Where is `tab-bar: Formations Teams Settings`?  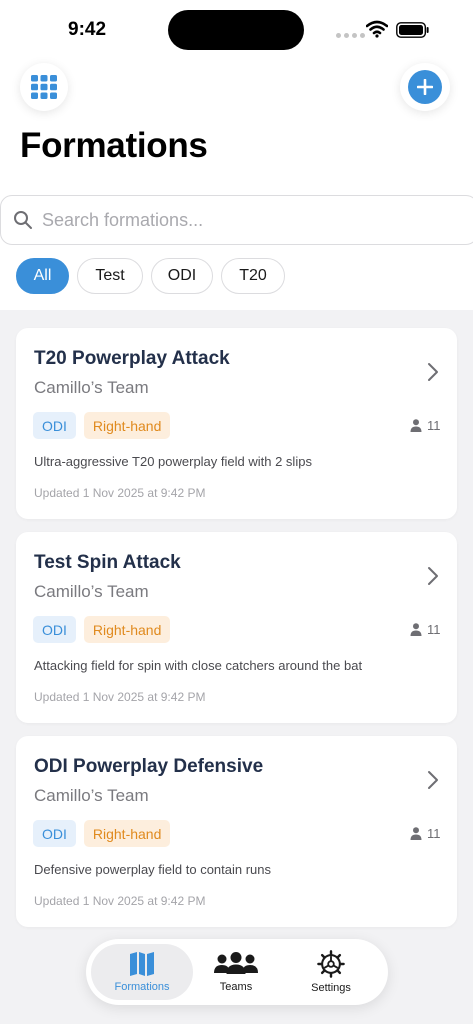 tab-bar: Formations Teams Settings is located at coordinates (237, 972).